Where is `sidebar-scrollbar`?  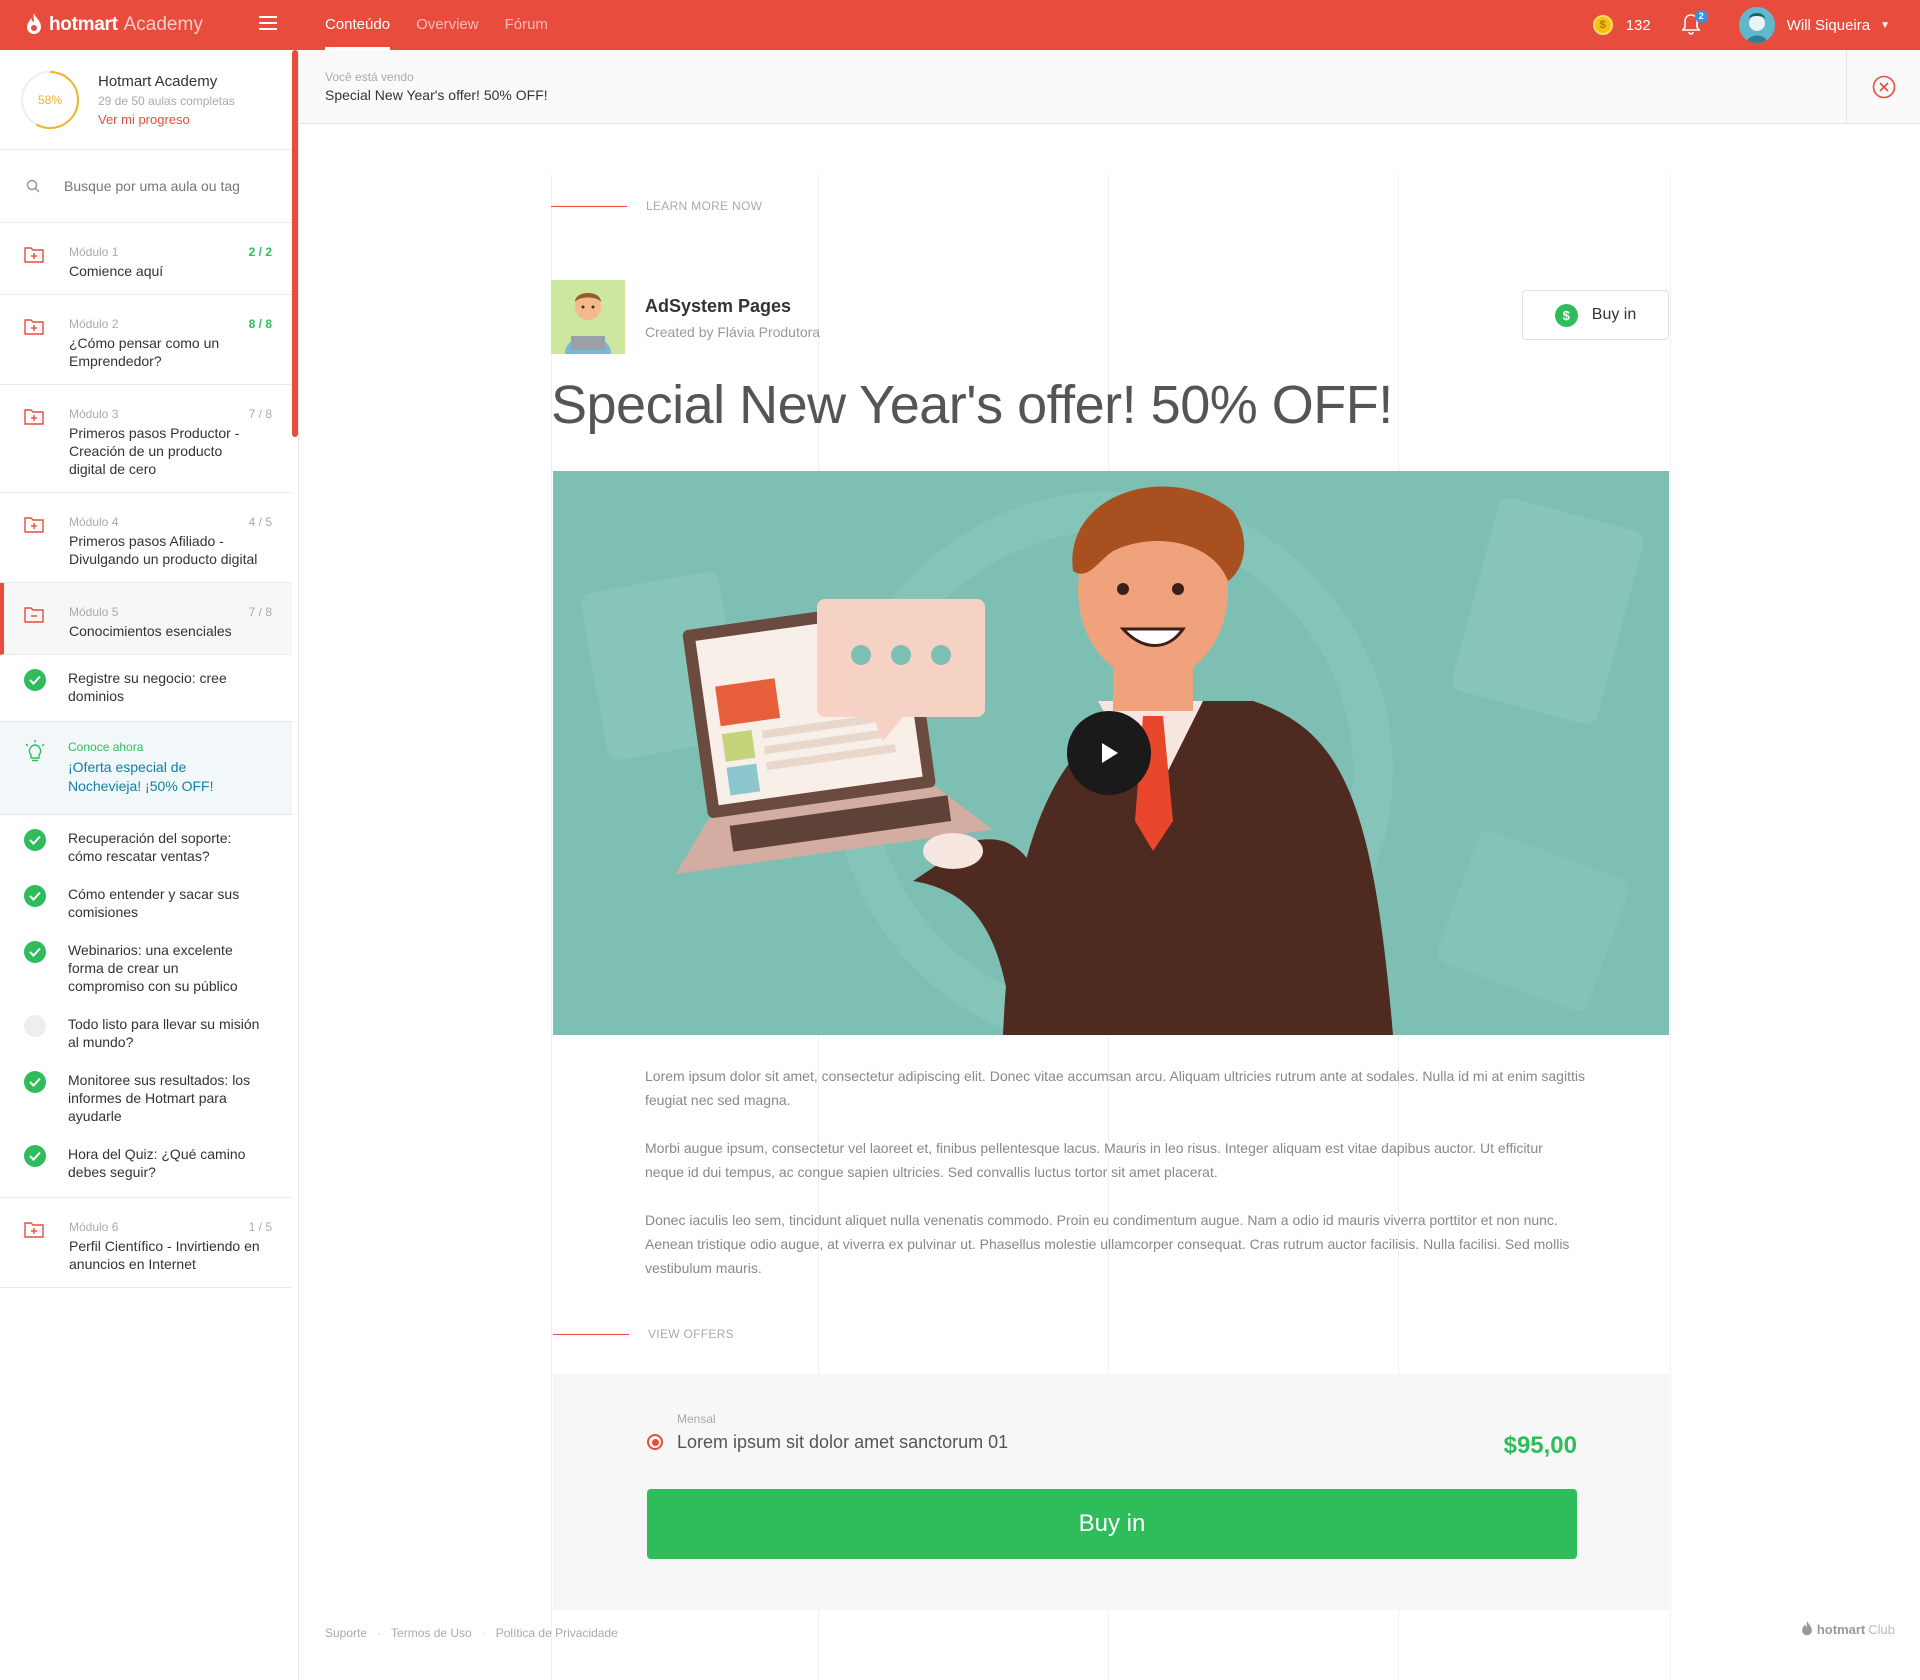 sidebar-scrollbar is located at coordinates (295, 243).